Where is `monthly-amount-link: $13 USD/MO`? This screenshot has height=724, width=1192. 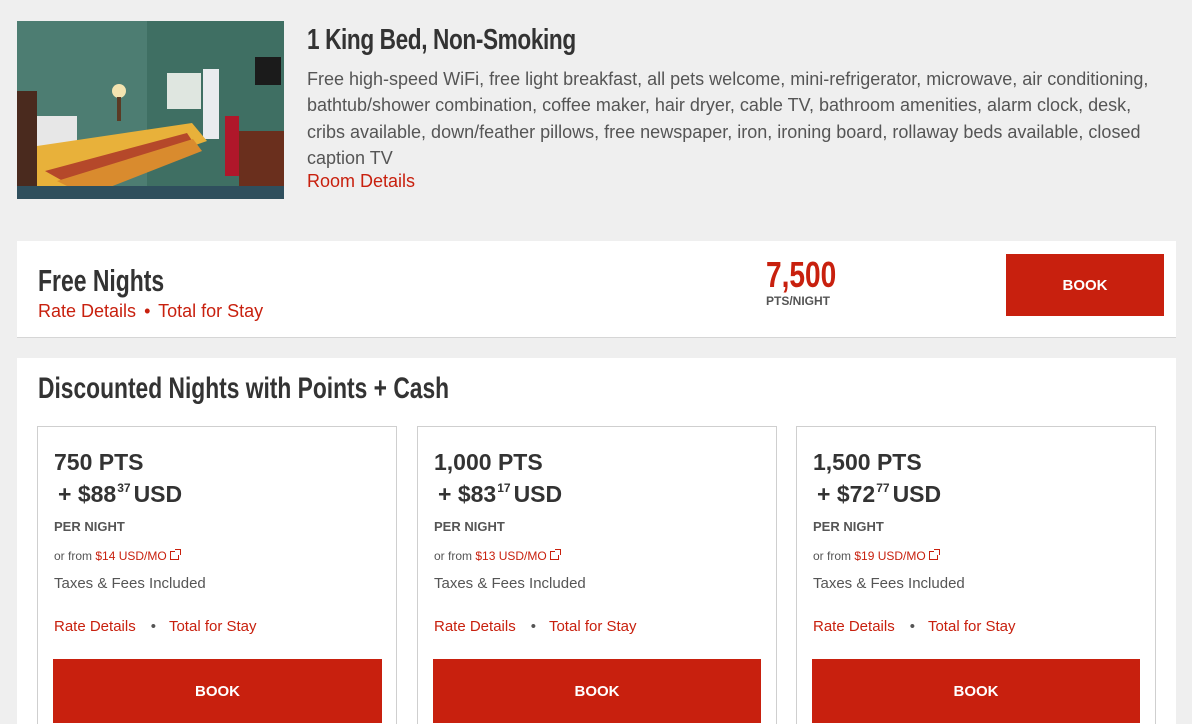
monthly-amount-link: $13 USD/MO is located at coordinates (510, 556).